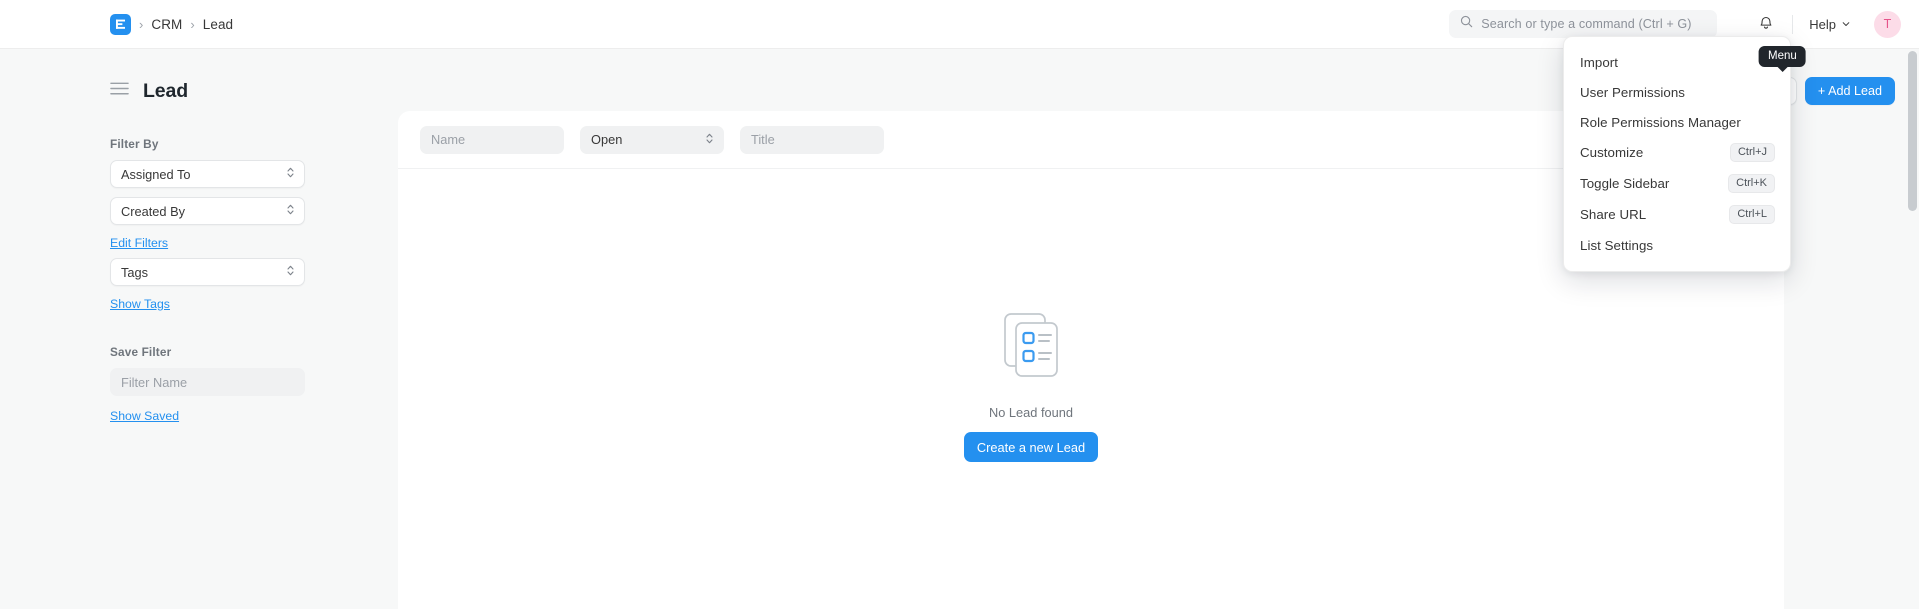  What do you see at coordinates (153, 211) in the screenshot?
I see `created-by-value: Created By` at bounding box center [153, 211].